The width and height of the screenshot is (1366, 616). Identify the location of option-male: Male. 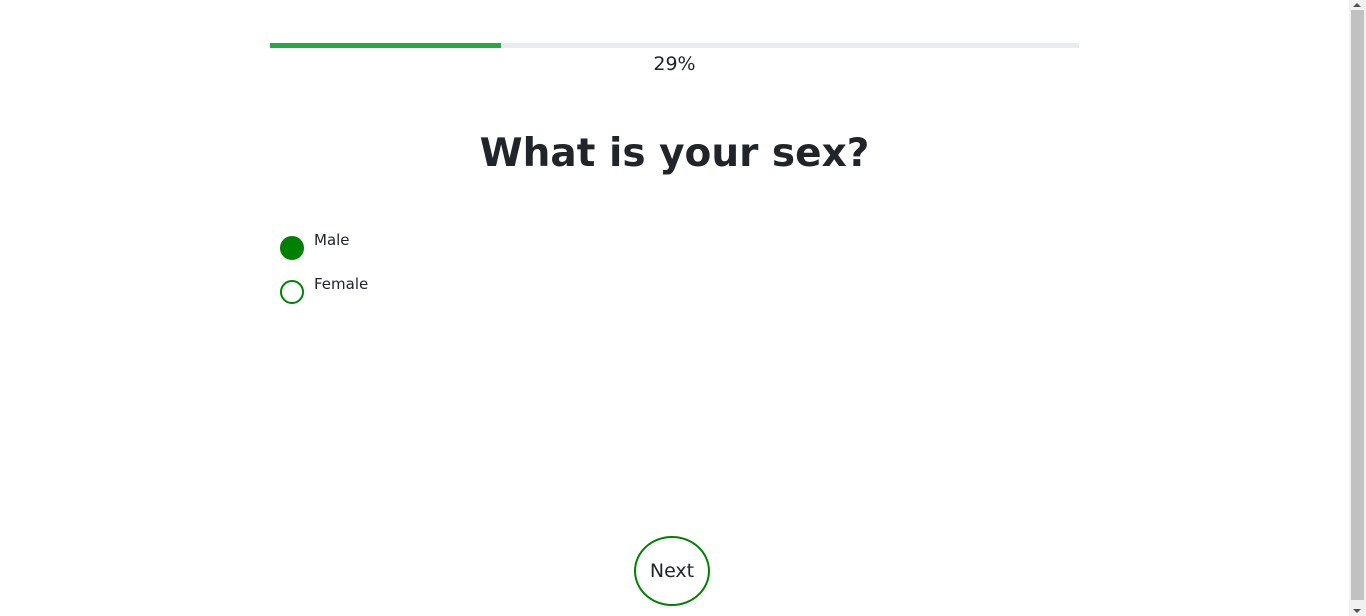
(315, 246).